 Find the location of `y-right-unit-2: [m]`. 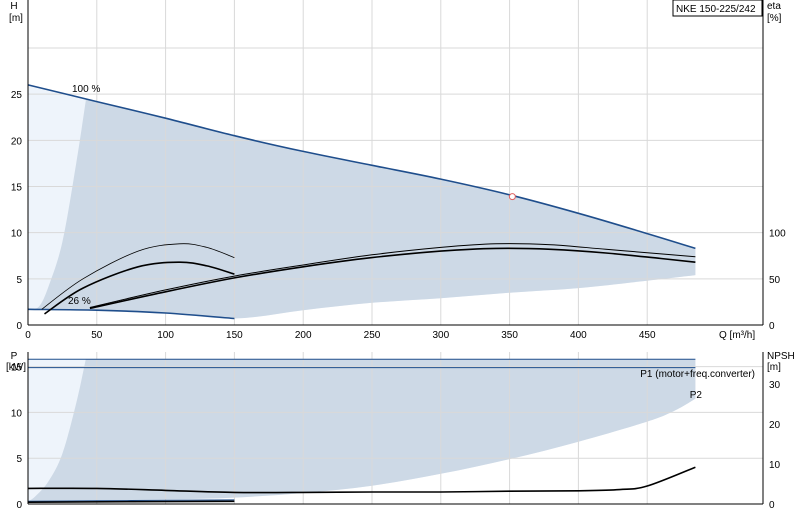

y-right-unit-2: [m] is located at coordinates (774, 367).